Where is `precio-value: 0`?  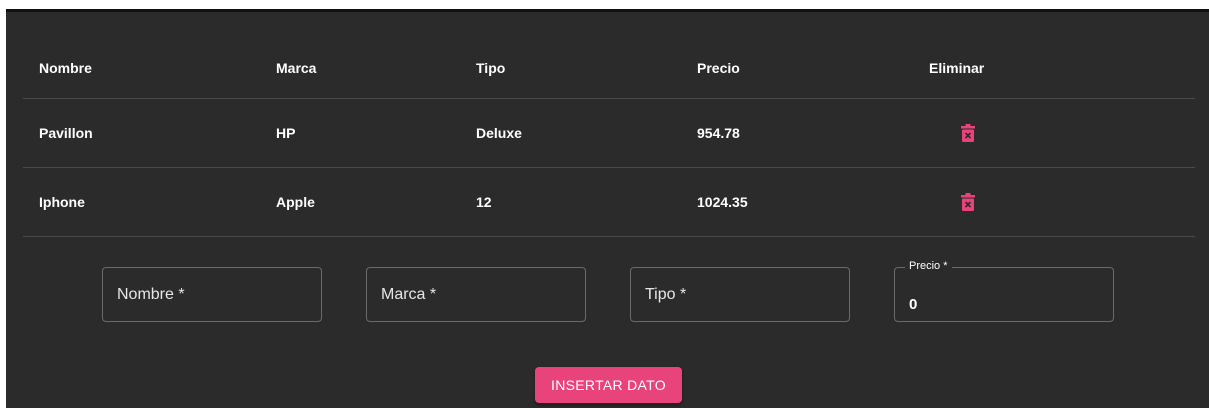
precio-value: 0 is located at coordinates (913, 304).